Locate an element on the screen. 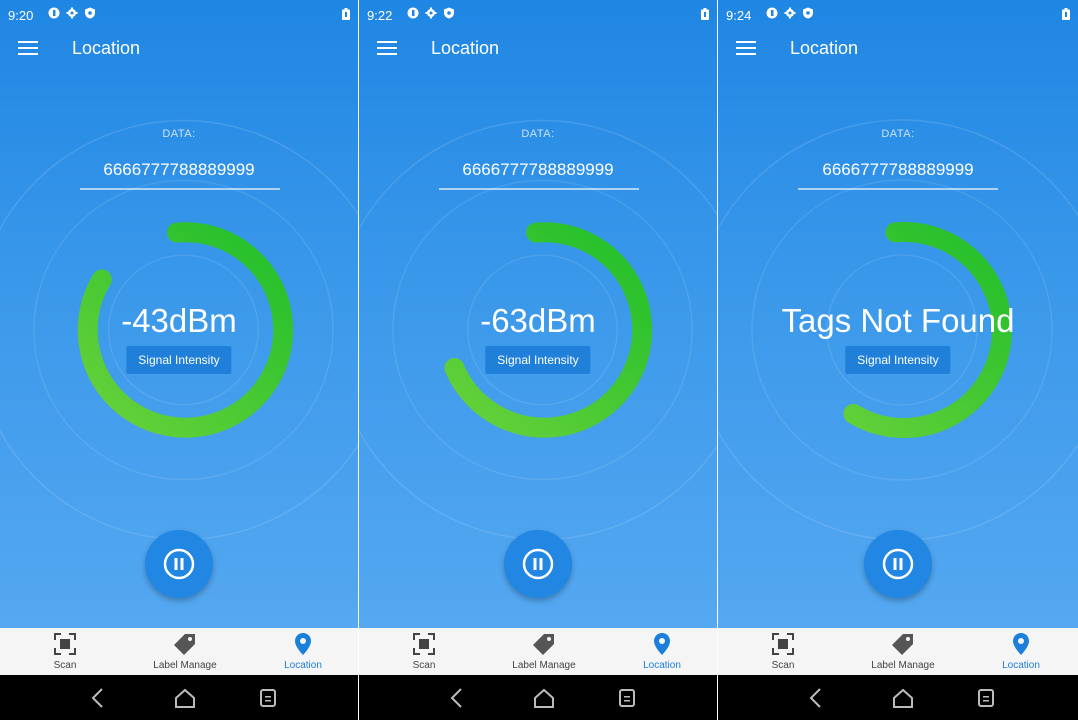 Image resolution: width=1078 pixels, height=720 pixels. signal-value: -43dBm is located at coordinates (179, 320).